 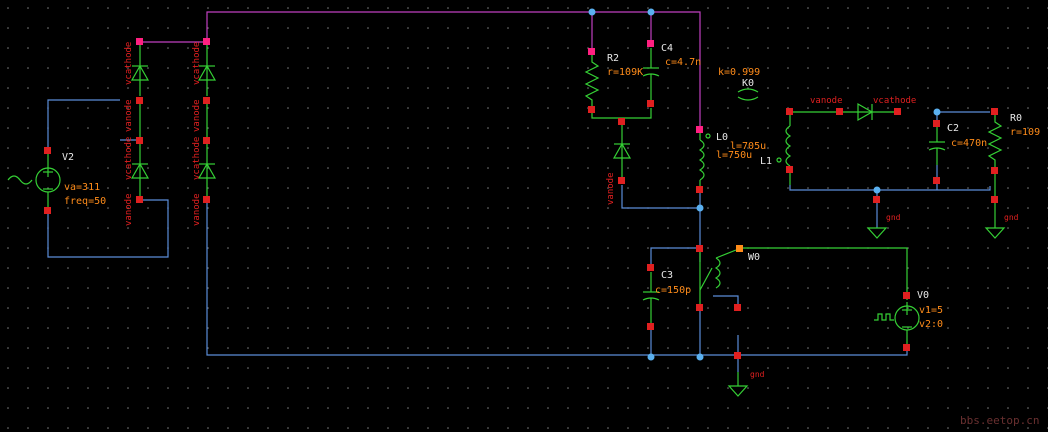 I want to click on pin-vanode-3: vanode, so click(x=129, y=209).